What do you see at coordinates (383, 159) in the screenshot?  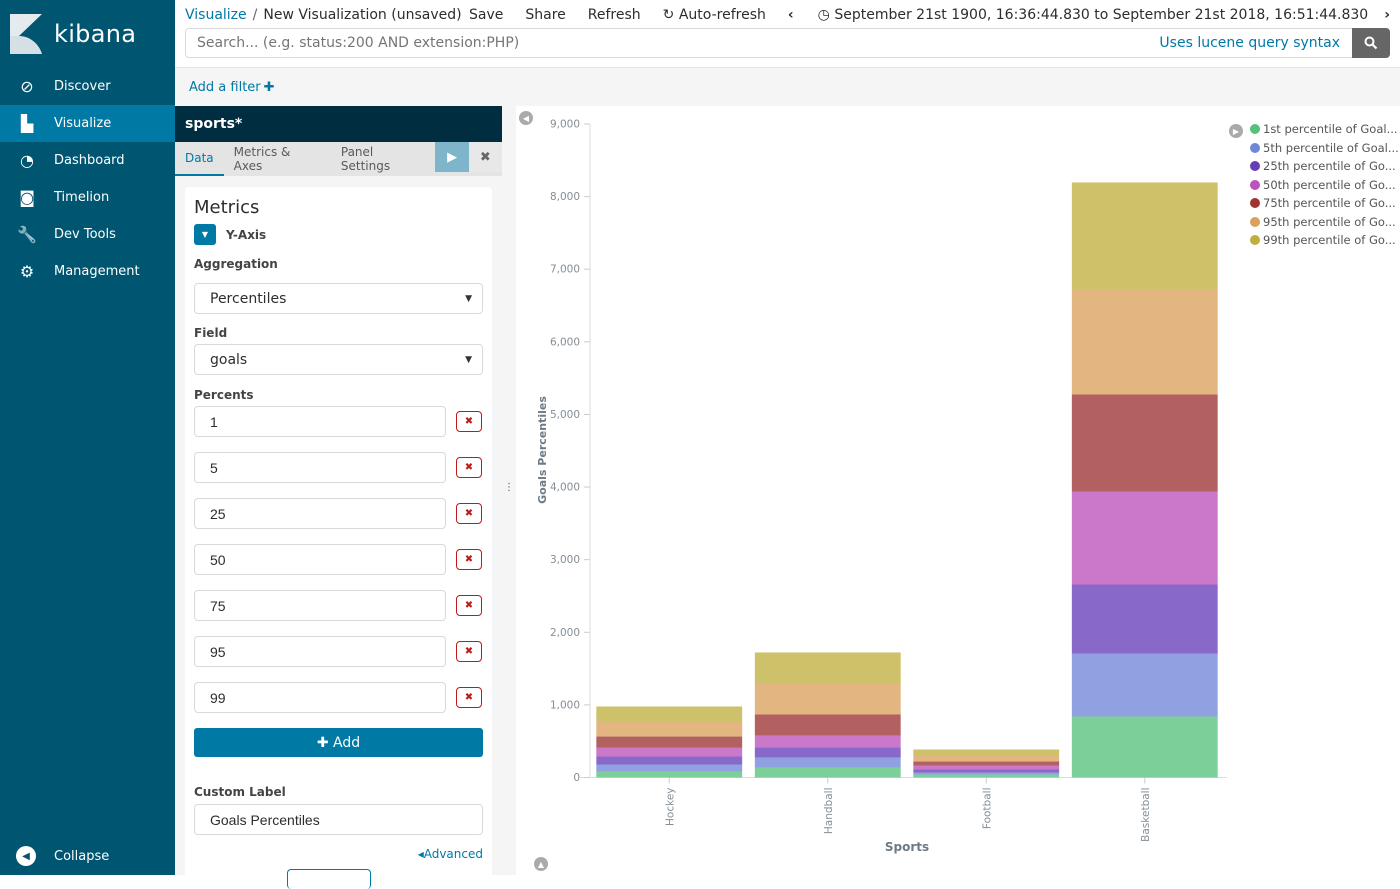 I see `tab-panel-settings: Panel Settings` at bounding box center [383, 159].